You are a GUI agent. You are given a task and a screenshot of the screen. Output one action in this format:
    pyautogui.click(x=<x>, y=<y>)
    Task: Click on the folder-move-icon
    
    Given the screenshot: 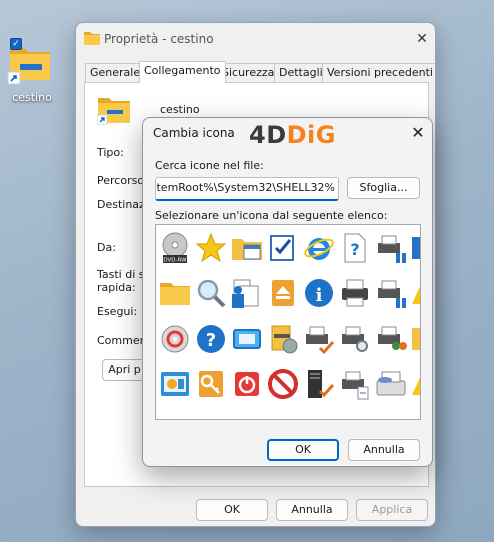 What is the action you would take?
    pyautogui.click(x=283, y=339)
    